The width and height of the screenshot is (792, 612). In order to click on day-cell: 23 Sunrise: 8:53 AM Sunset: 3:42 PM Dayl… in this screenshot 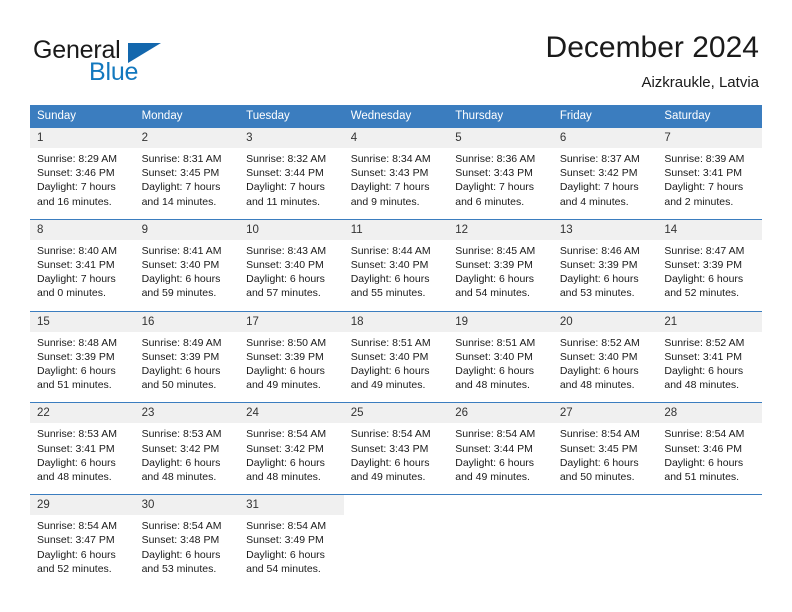, I will do `click(187, 448)`.